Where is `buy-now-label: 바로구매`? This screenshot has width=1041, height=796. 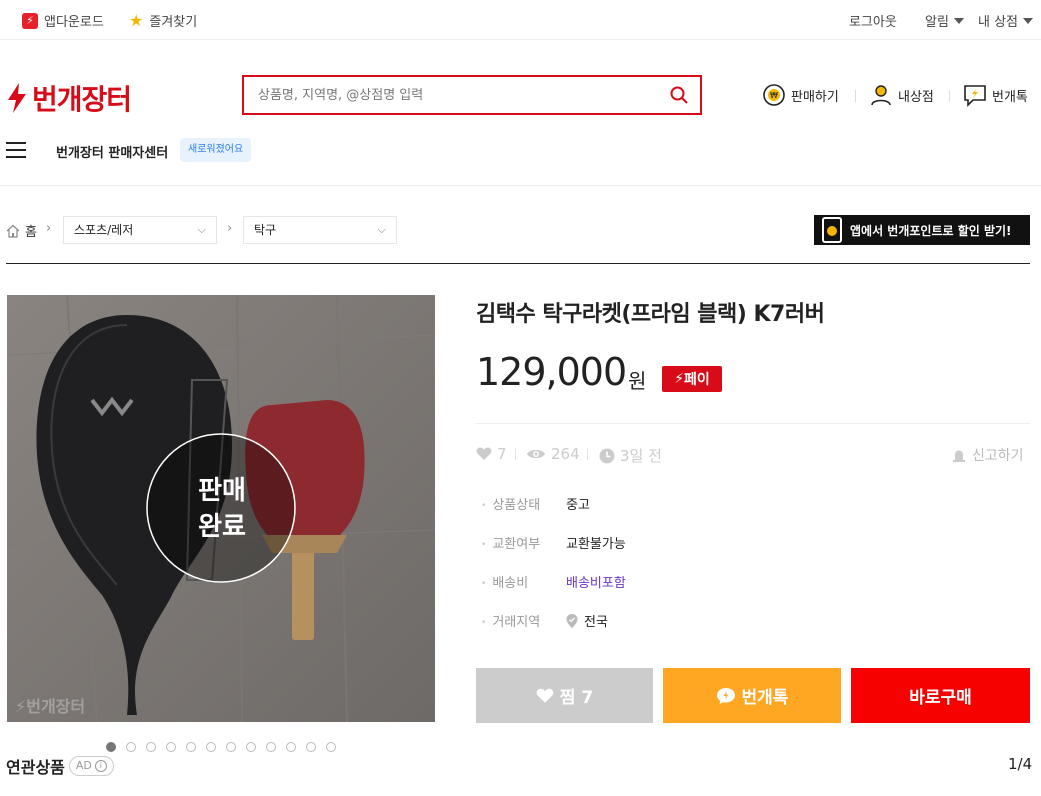
buy-now-label: 바로구매 is located at coordinates (940, 698).